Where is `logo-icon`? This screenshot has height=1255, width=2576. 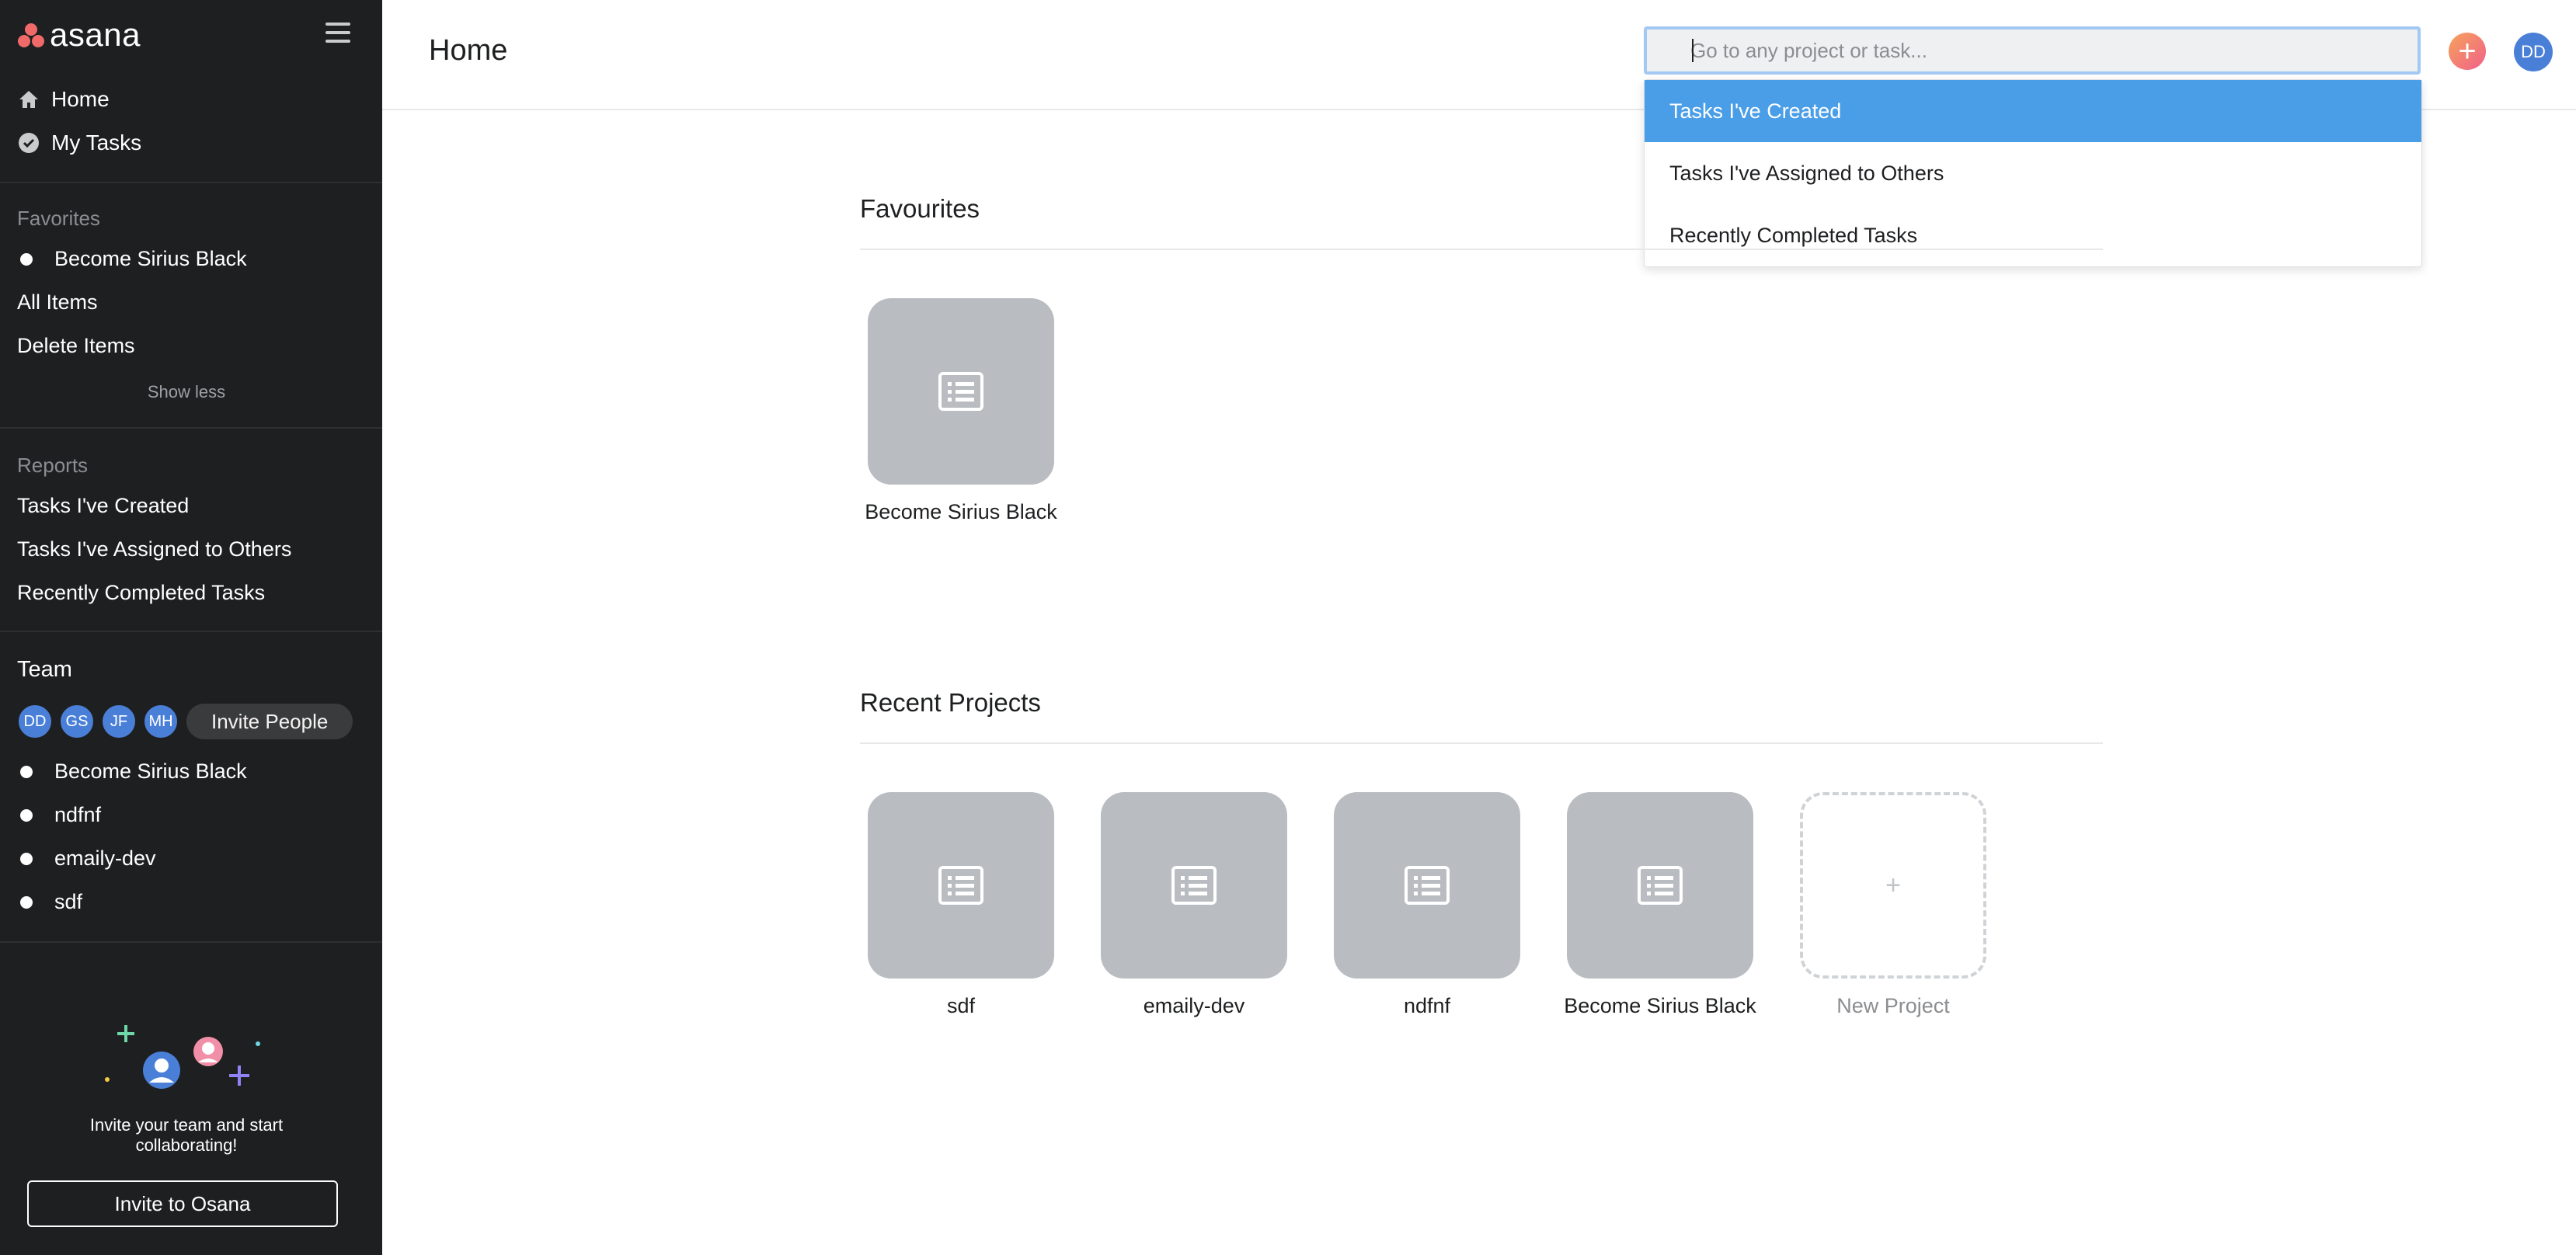 logo-icon is located at coordinates (31, 35).